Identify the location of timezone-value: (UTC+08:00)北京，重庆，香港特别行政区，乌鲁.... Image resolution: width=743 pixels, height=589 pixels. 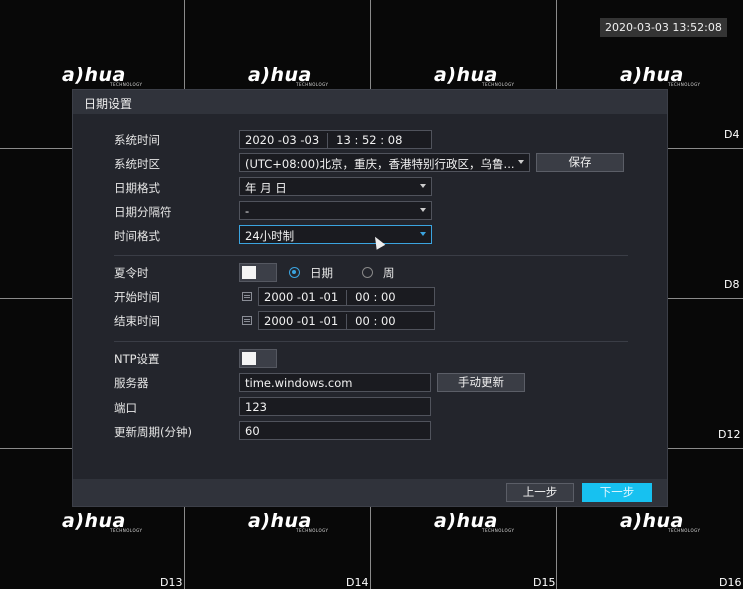
(380, 164).